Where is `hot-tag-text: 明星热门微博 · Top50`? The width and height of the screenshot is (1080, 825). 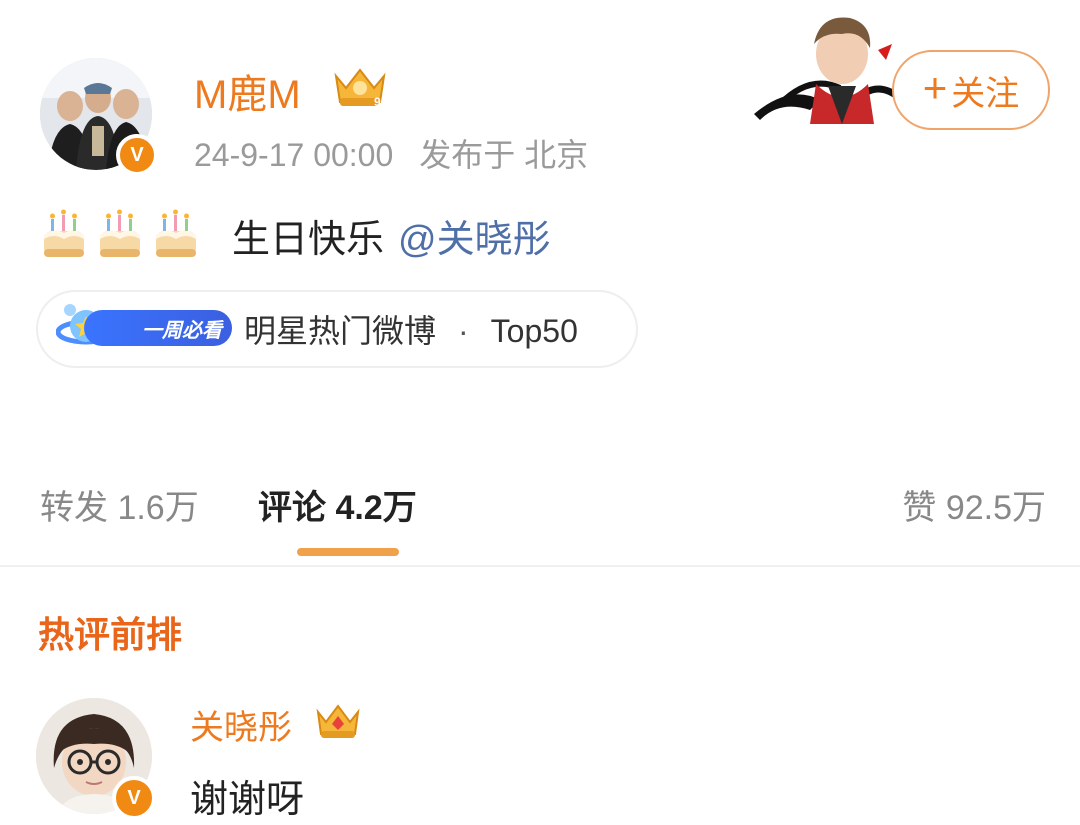 hot-tag-text: 明星热门微博 · Top50 is located at coordinates (411, 329).